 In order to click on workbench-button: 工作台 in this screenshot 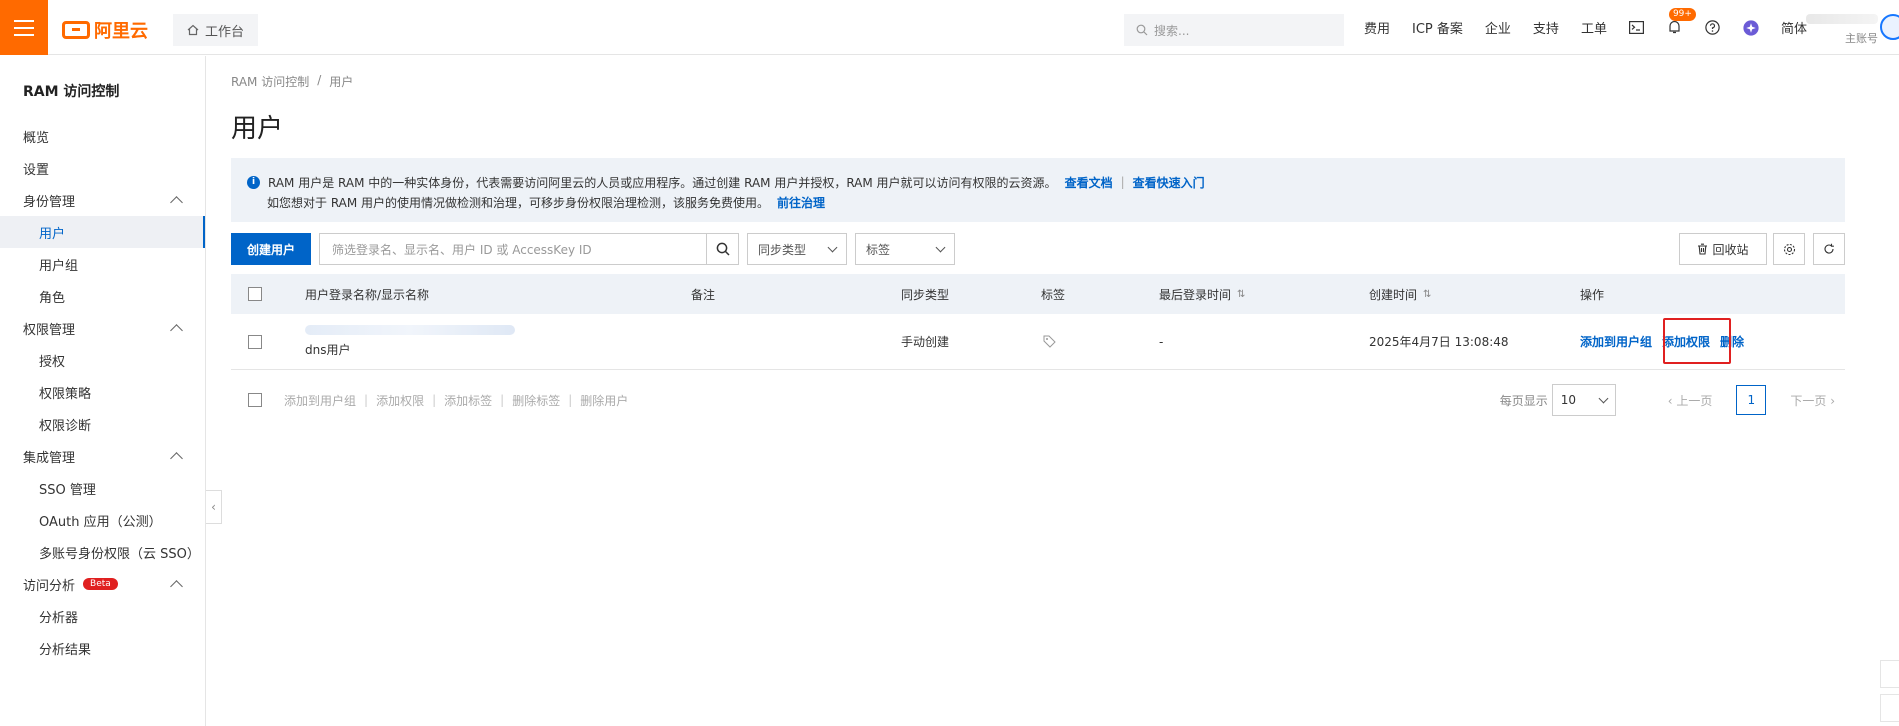, I will do `click(216, 30)`.